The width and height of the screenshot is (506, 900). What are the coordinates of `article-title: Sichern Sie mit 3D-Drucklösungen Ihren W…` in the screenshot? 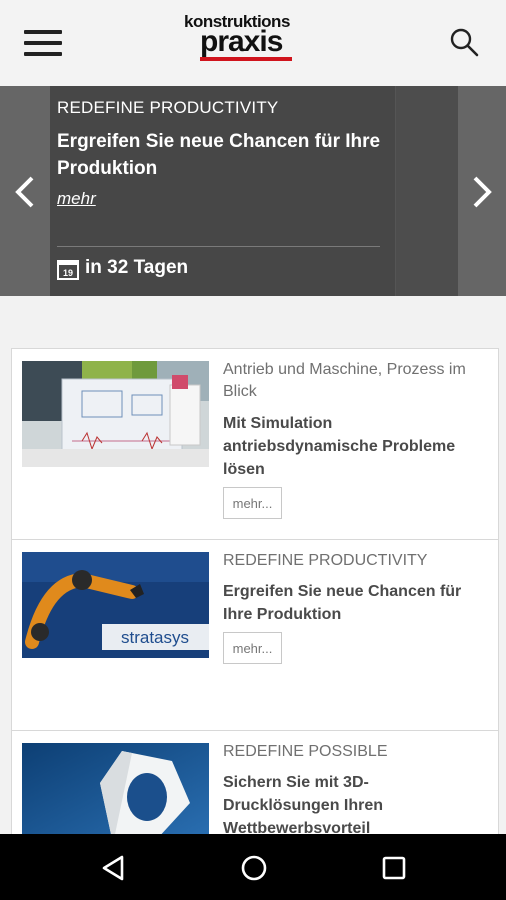 It's located at (353, 805).